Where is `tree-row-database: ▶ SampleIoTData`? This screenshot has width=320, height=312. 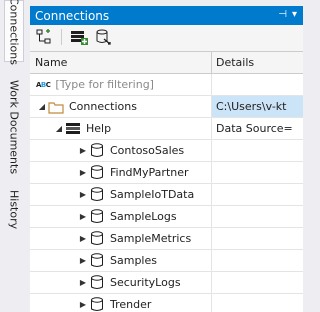
tree-row-database: ▶ SampleIoTData is located at coordinates (166, 195).